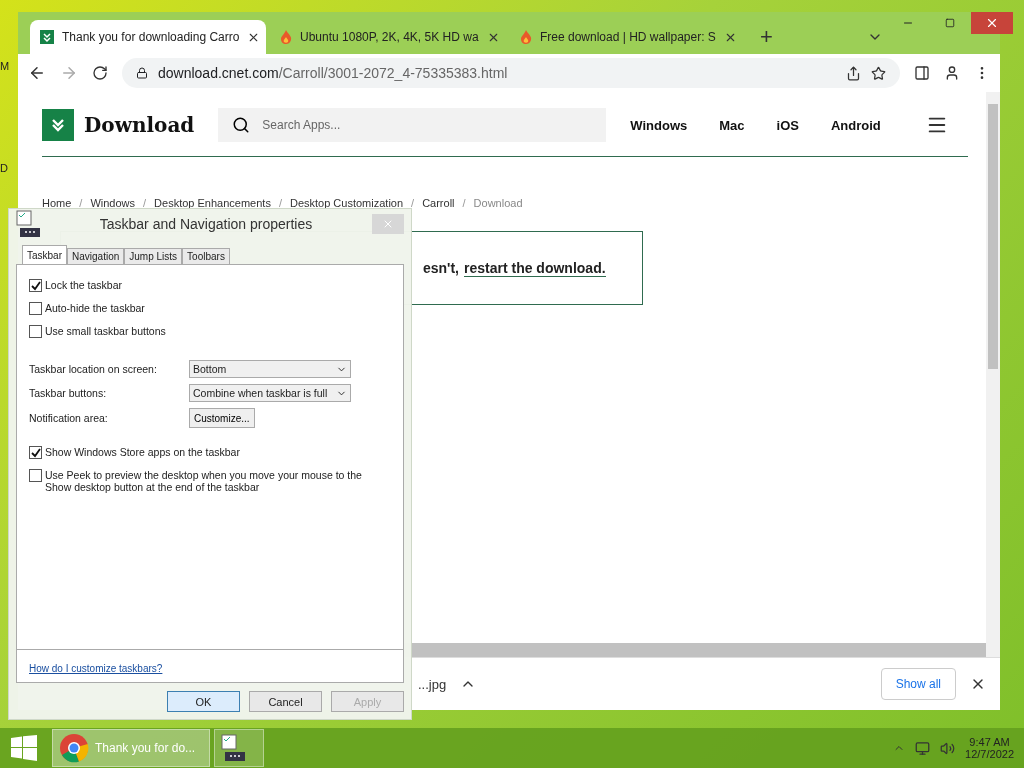  What do you see at coordinates (918, 684) in the screenshot?
I see `show-all-button: Show all` at bounding box center [918, 684].